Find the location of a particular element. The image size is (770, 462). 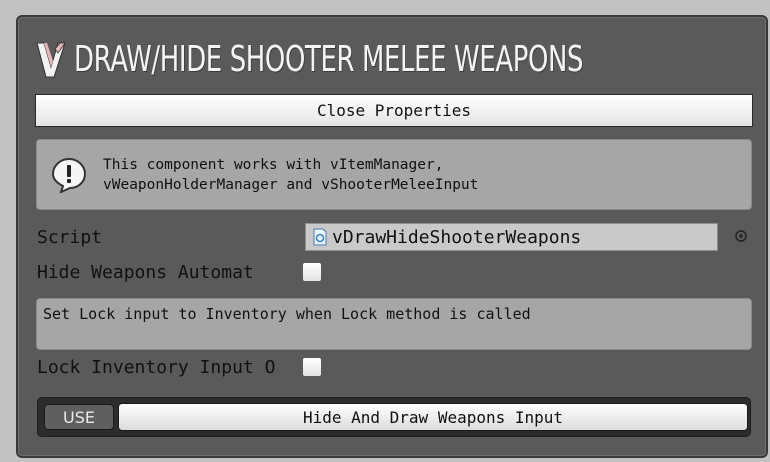

script-row: Script is located at coordinates (172, 237).